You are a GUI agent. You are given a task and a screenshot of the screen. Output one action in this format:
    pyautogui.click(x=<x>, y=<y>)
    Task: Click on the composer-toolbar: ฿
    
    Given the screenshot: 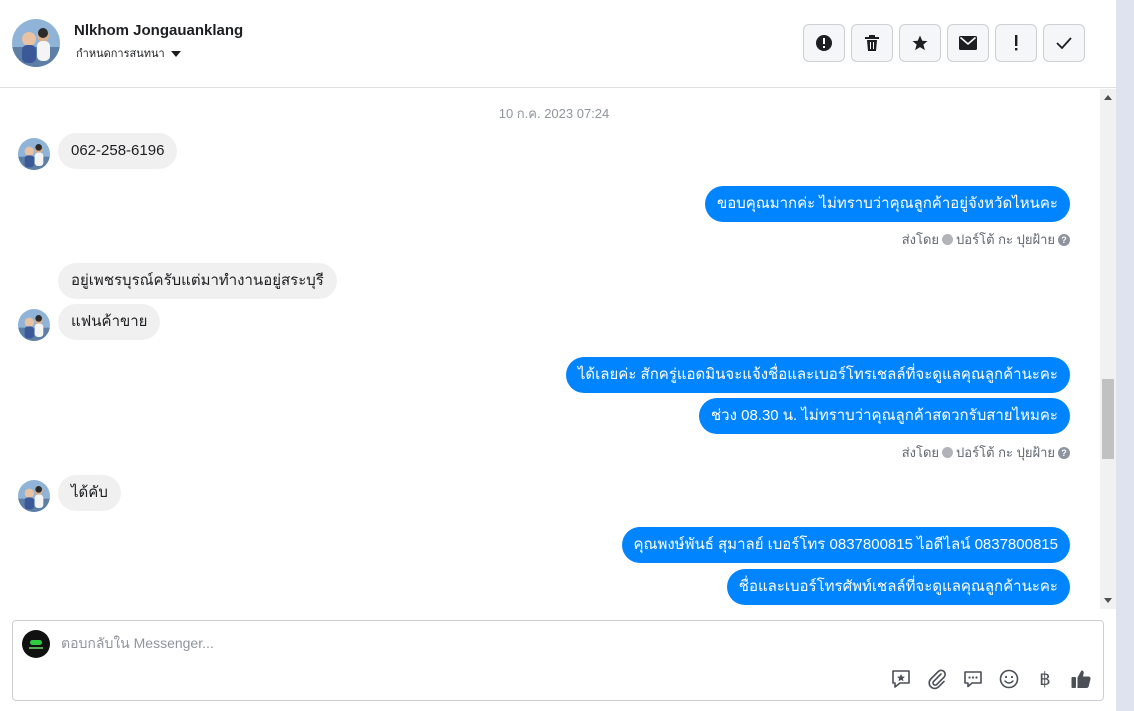 What is the action you would take?
    pyautogui.click(x=991, y=679)
    